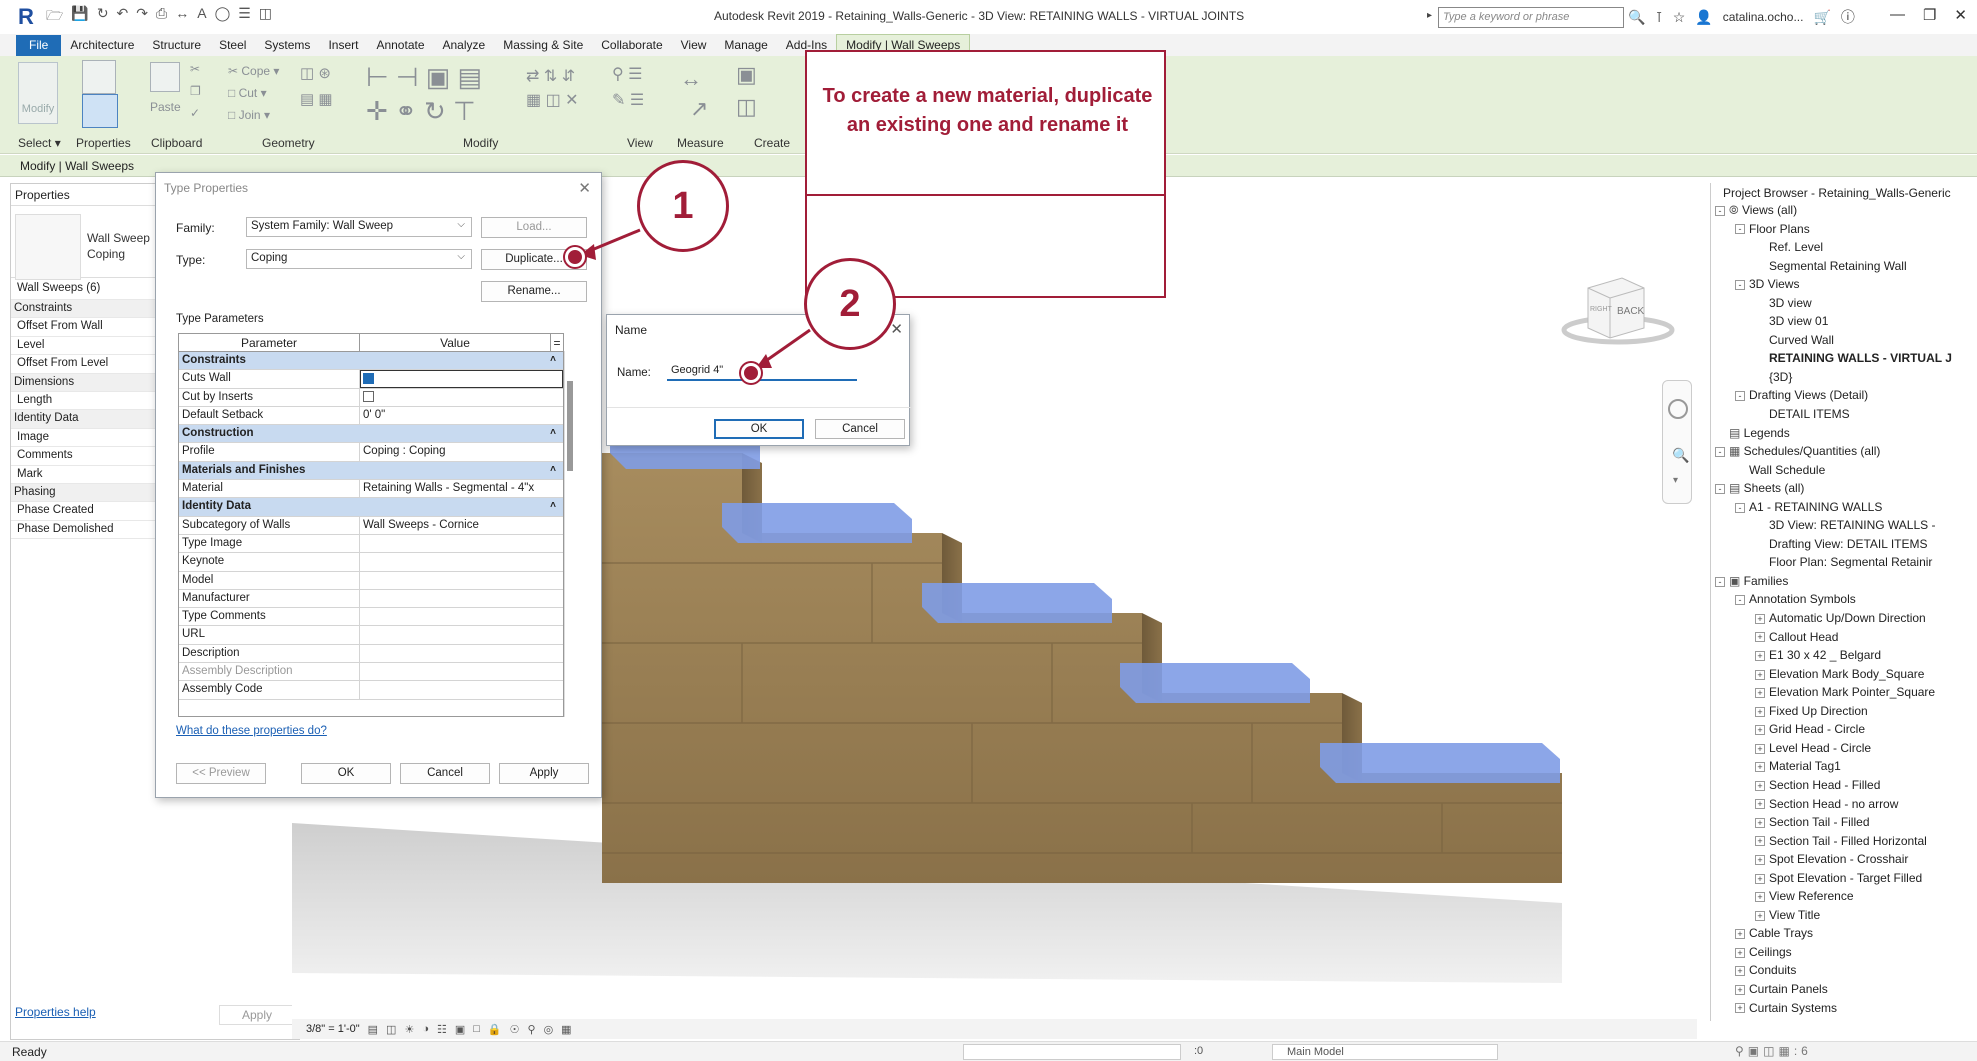 This screenshot has height=1061, width=1977. What do you see at coordinates (695, 298) in the screenshot?
I see `annotation-arrows` at bounding box center [695, 298].